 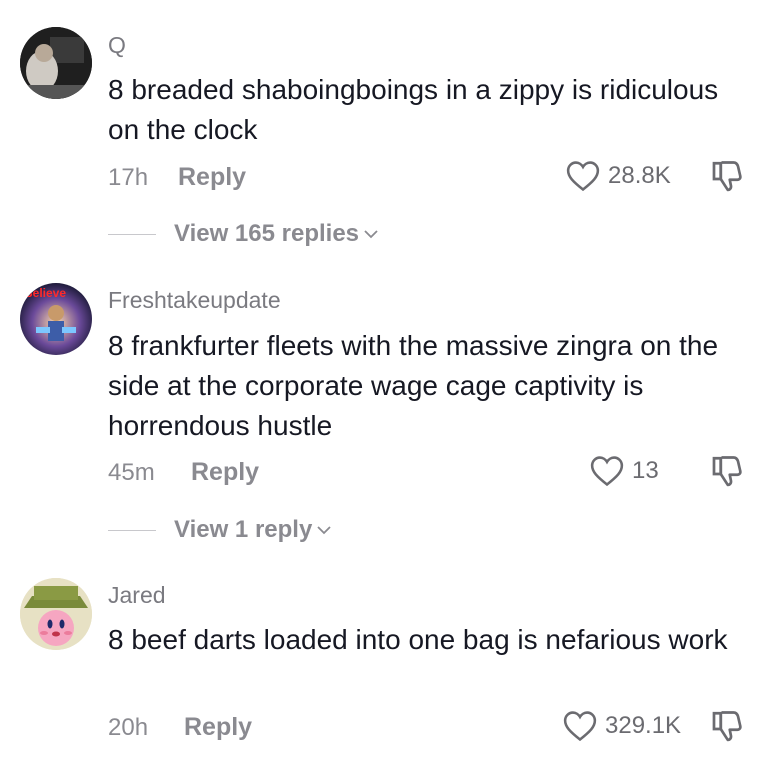 What do you see at coordinates (128, 177) in the screenshot?
I see `comment-timestamp: 17h` at bounding box center [128, 177].